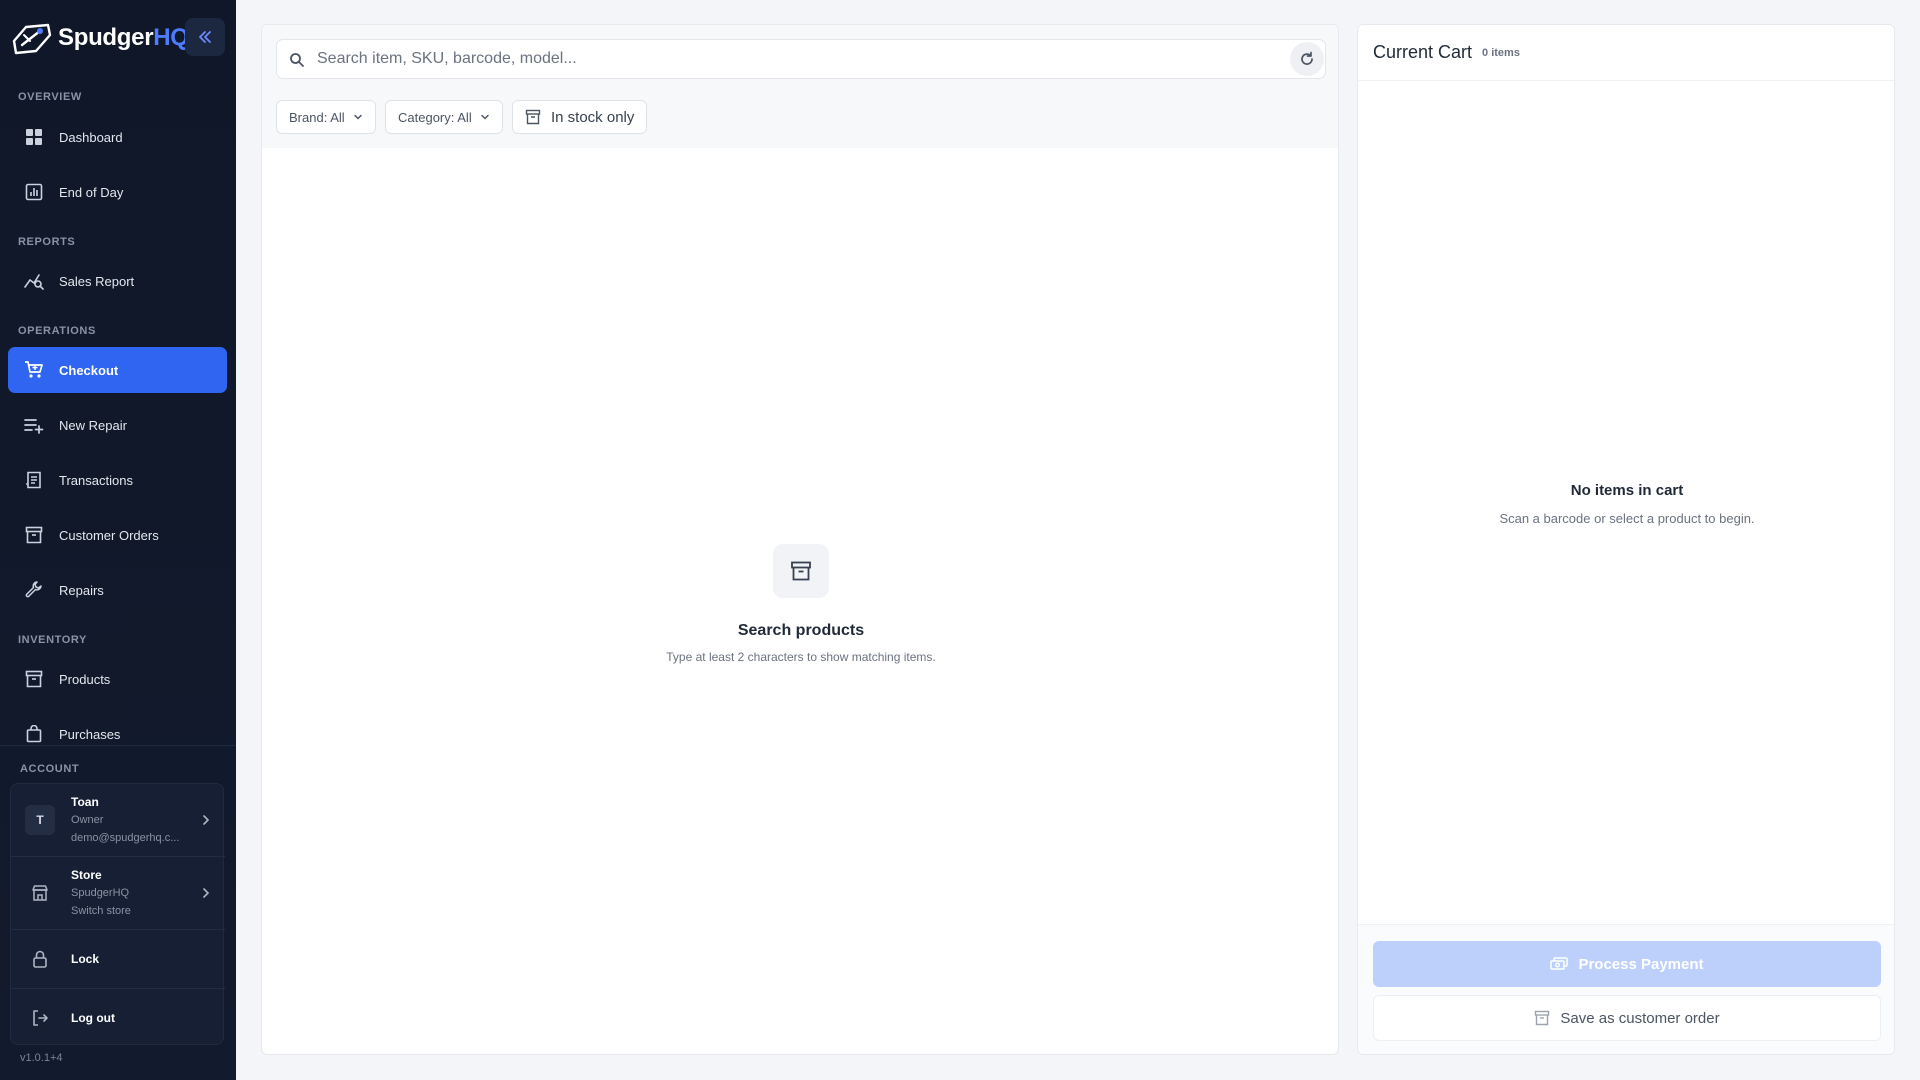 The width and height of the screenshot is (1920, 1080). Describe the element at coordinates (118, 745) in the screenshot. I see `sidebar-divider` at that location.